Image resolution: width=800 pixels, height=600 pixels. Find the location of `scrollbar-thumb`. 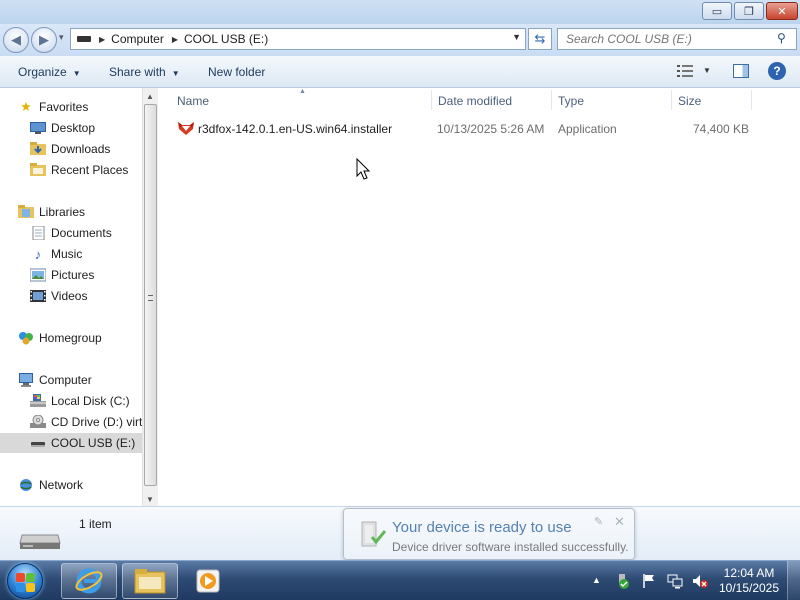

scrollbar-thumb is located at coordinates (150, 295).